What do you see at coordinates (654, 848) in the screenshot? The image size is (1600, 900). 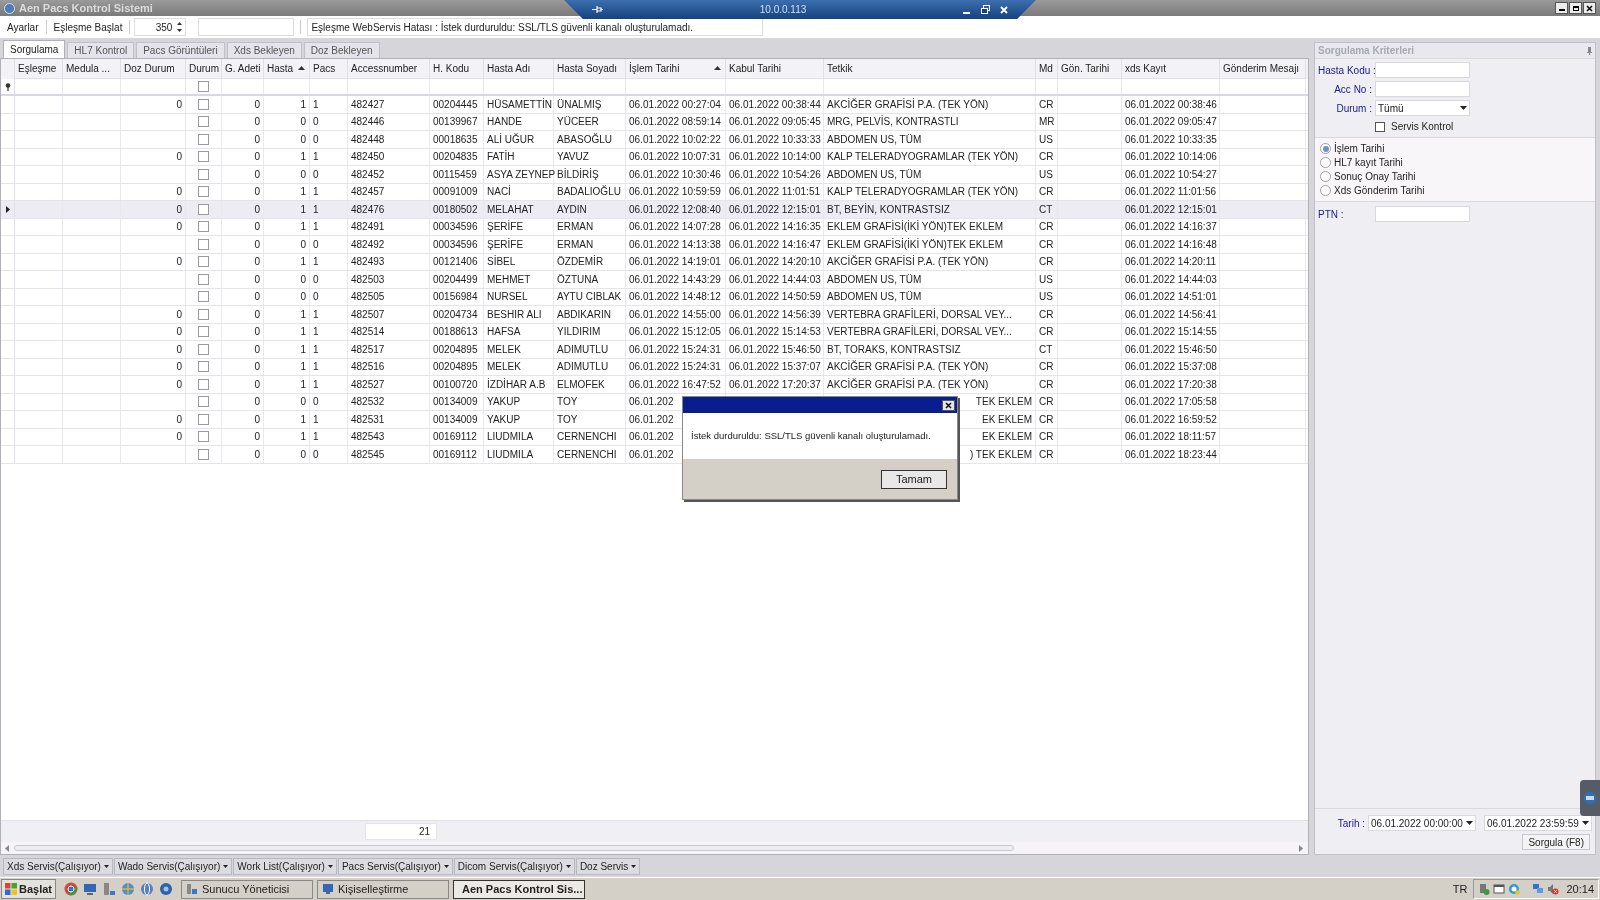 I see `horizontal-scrollbar` at bounding box center [654, 848].